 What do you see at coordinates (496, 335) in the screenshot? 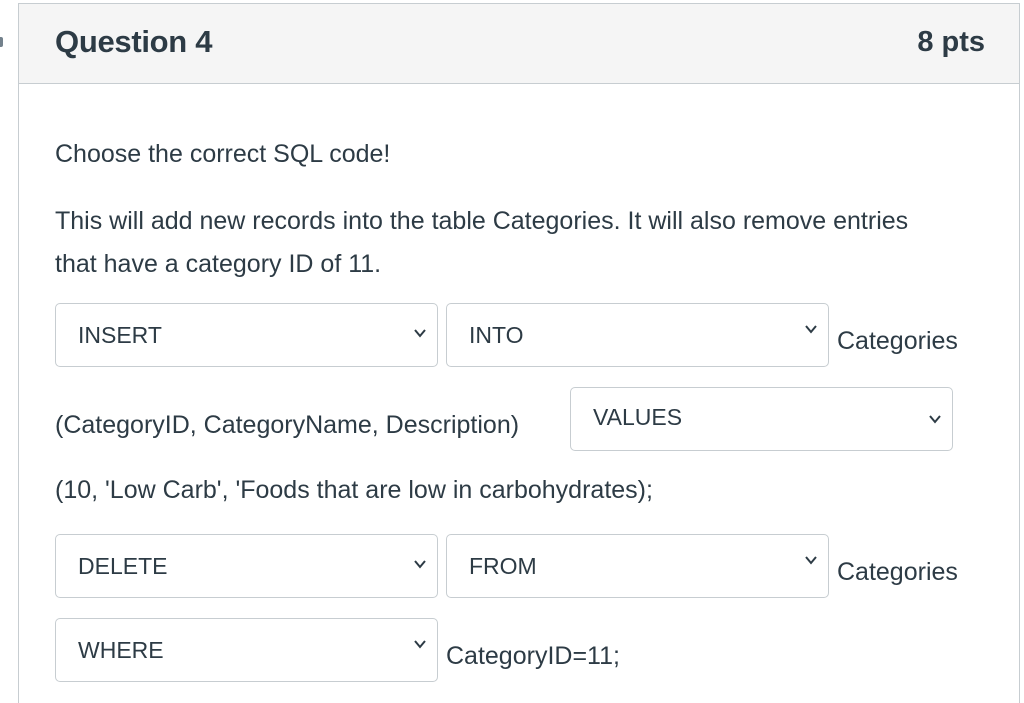
I see `dropdown-value: INTO` at bounding box center [496, 335].